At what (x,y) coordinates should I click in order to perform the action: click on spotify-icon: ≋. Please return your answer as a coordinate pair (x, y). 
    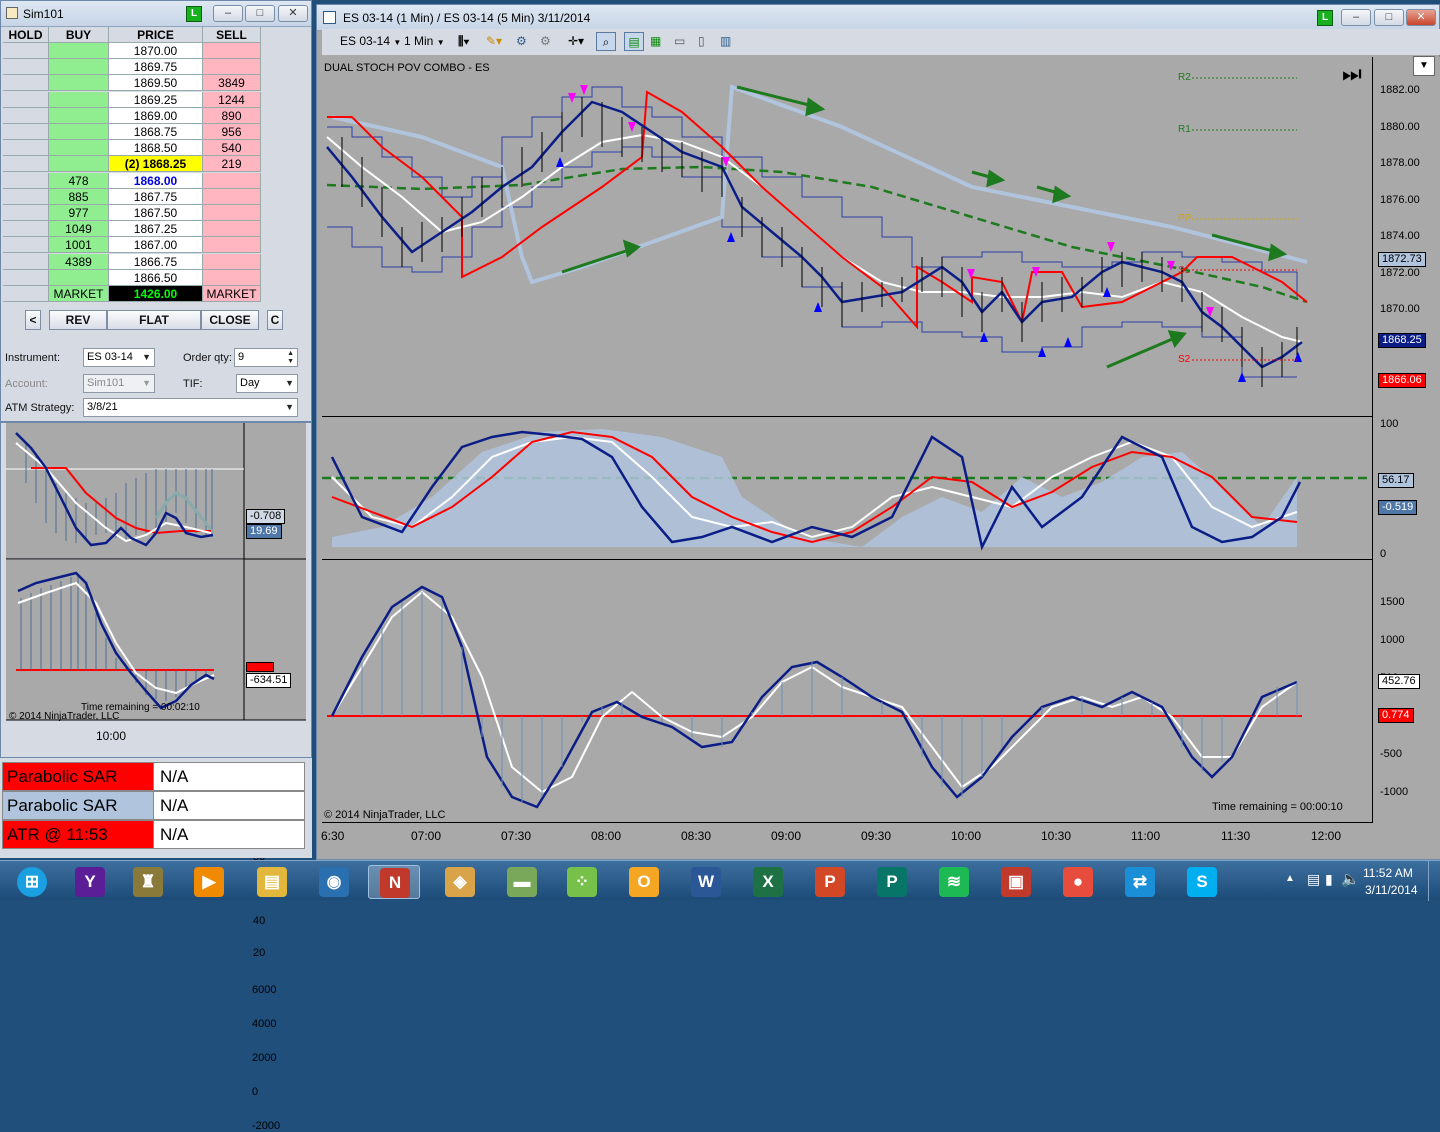
    Looking at the image, I should click on (954, 882).